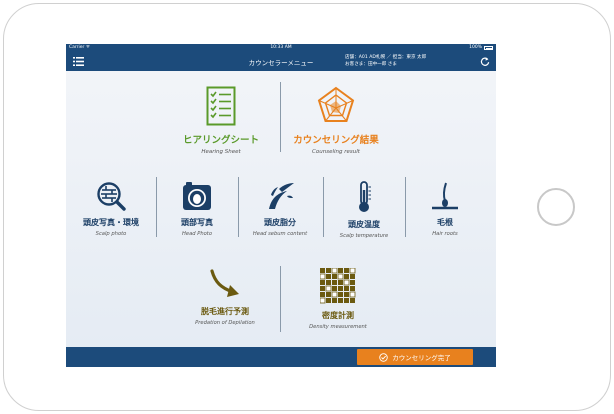  I want to click on depilation-label: 脱毛進行予測, so click(225, 311).